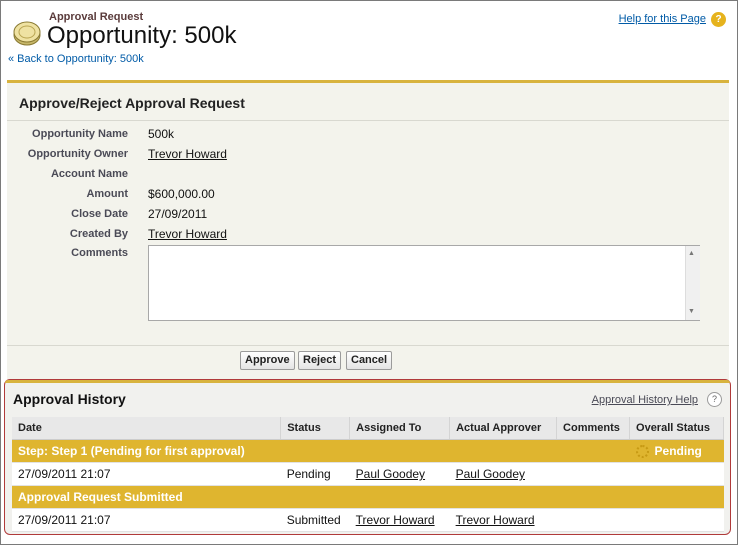 The image size is (738, 545). Describe the element at coordinates (147, 428) in the screenshot. I see `column-header-date: Date` at that location.